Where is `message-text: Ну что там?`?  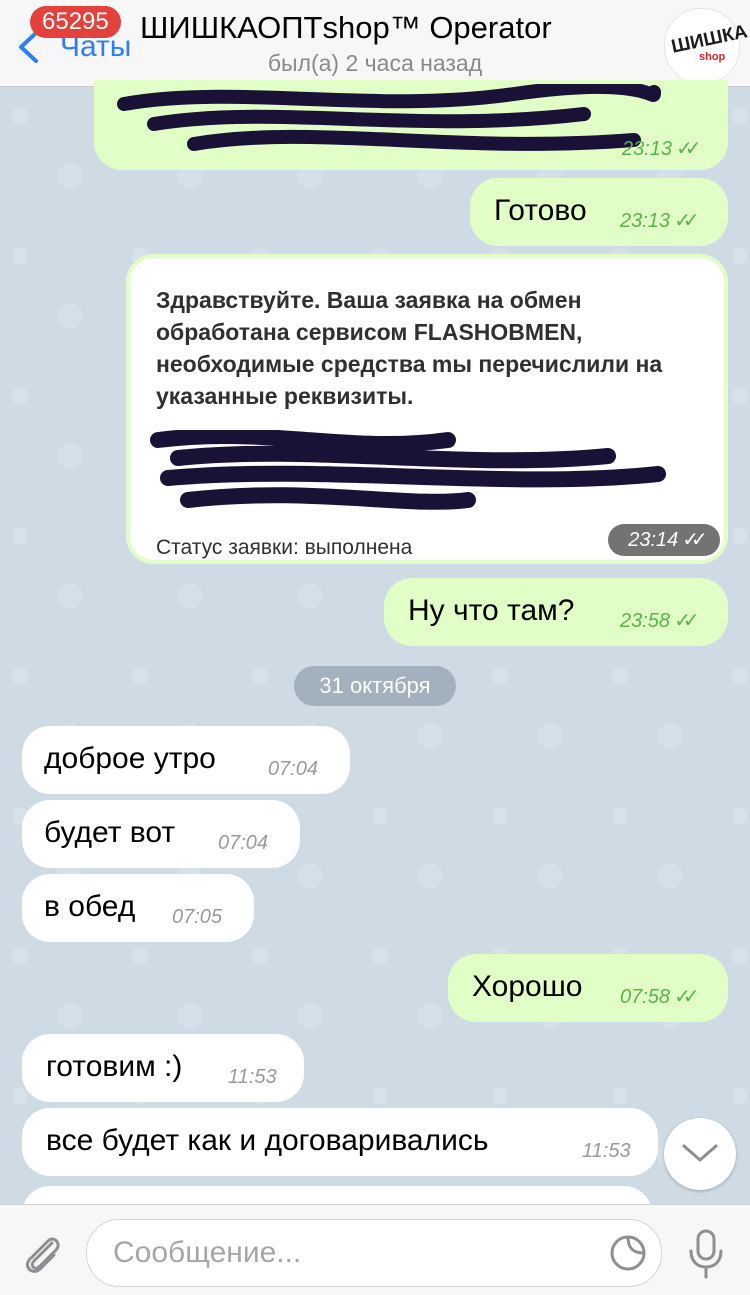
message-text: Ну что там? is located at coordinates (491, 610).